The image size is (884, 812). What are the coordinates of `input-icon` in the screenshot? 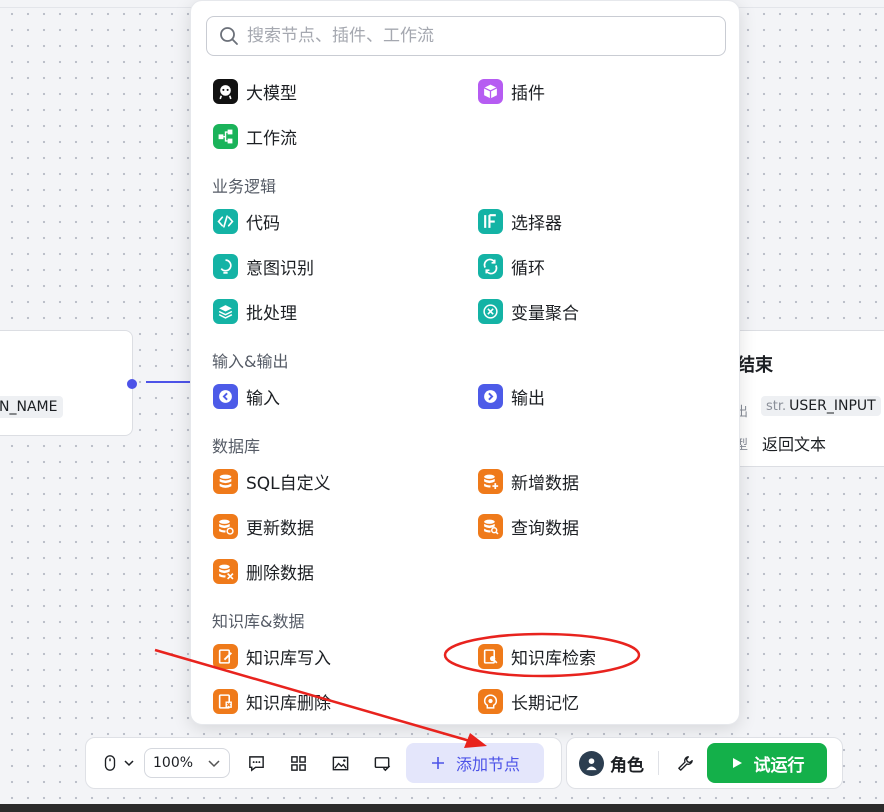 It's located at (225, 396).